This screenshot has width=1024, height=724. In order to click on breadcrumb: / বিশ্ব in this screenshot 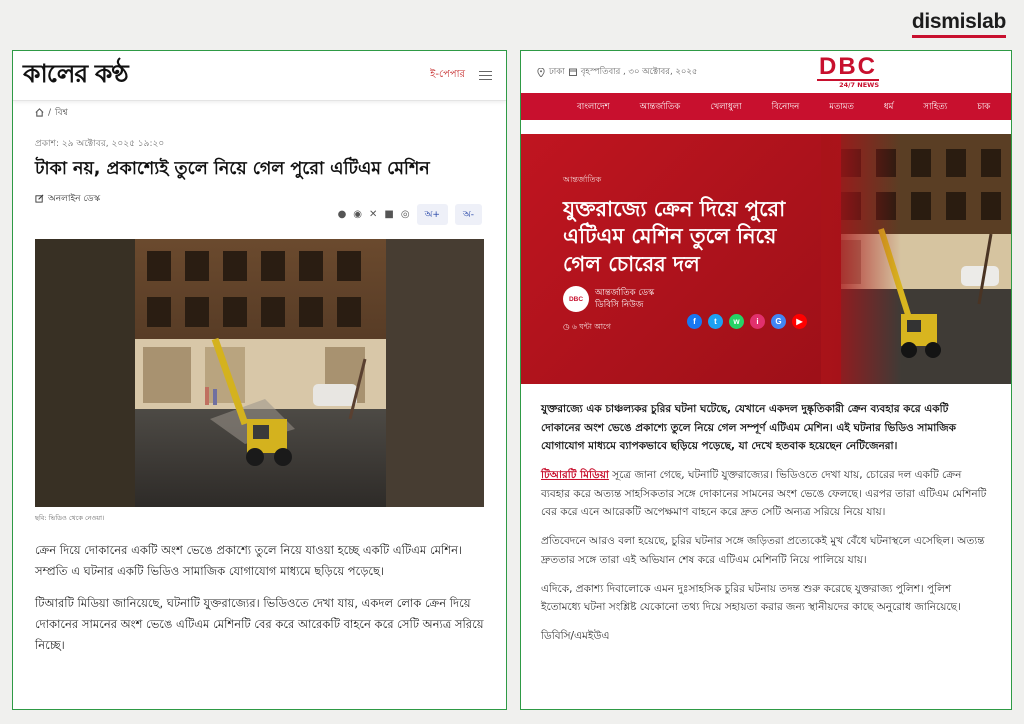, I will do `click(259, 112)`.